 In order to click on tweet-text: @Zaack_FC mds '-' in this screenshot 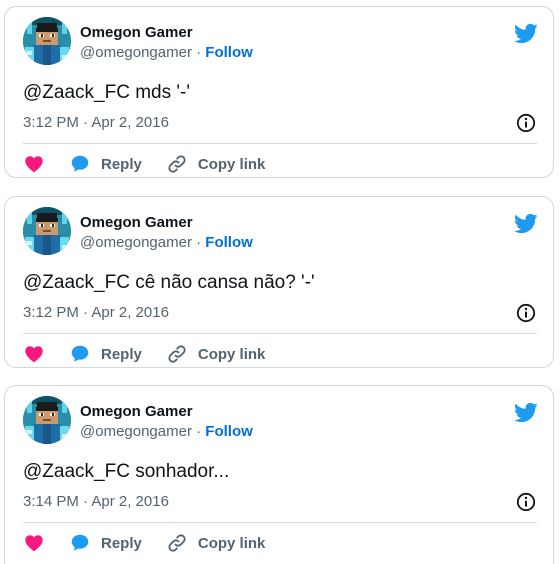, I will do `click(106, 92)`.